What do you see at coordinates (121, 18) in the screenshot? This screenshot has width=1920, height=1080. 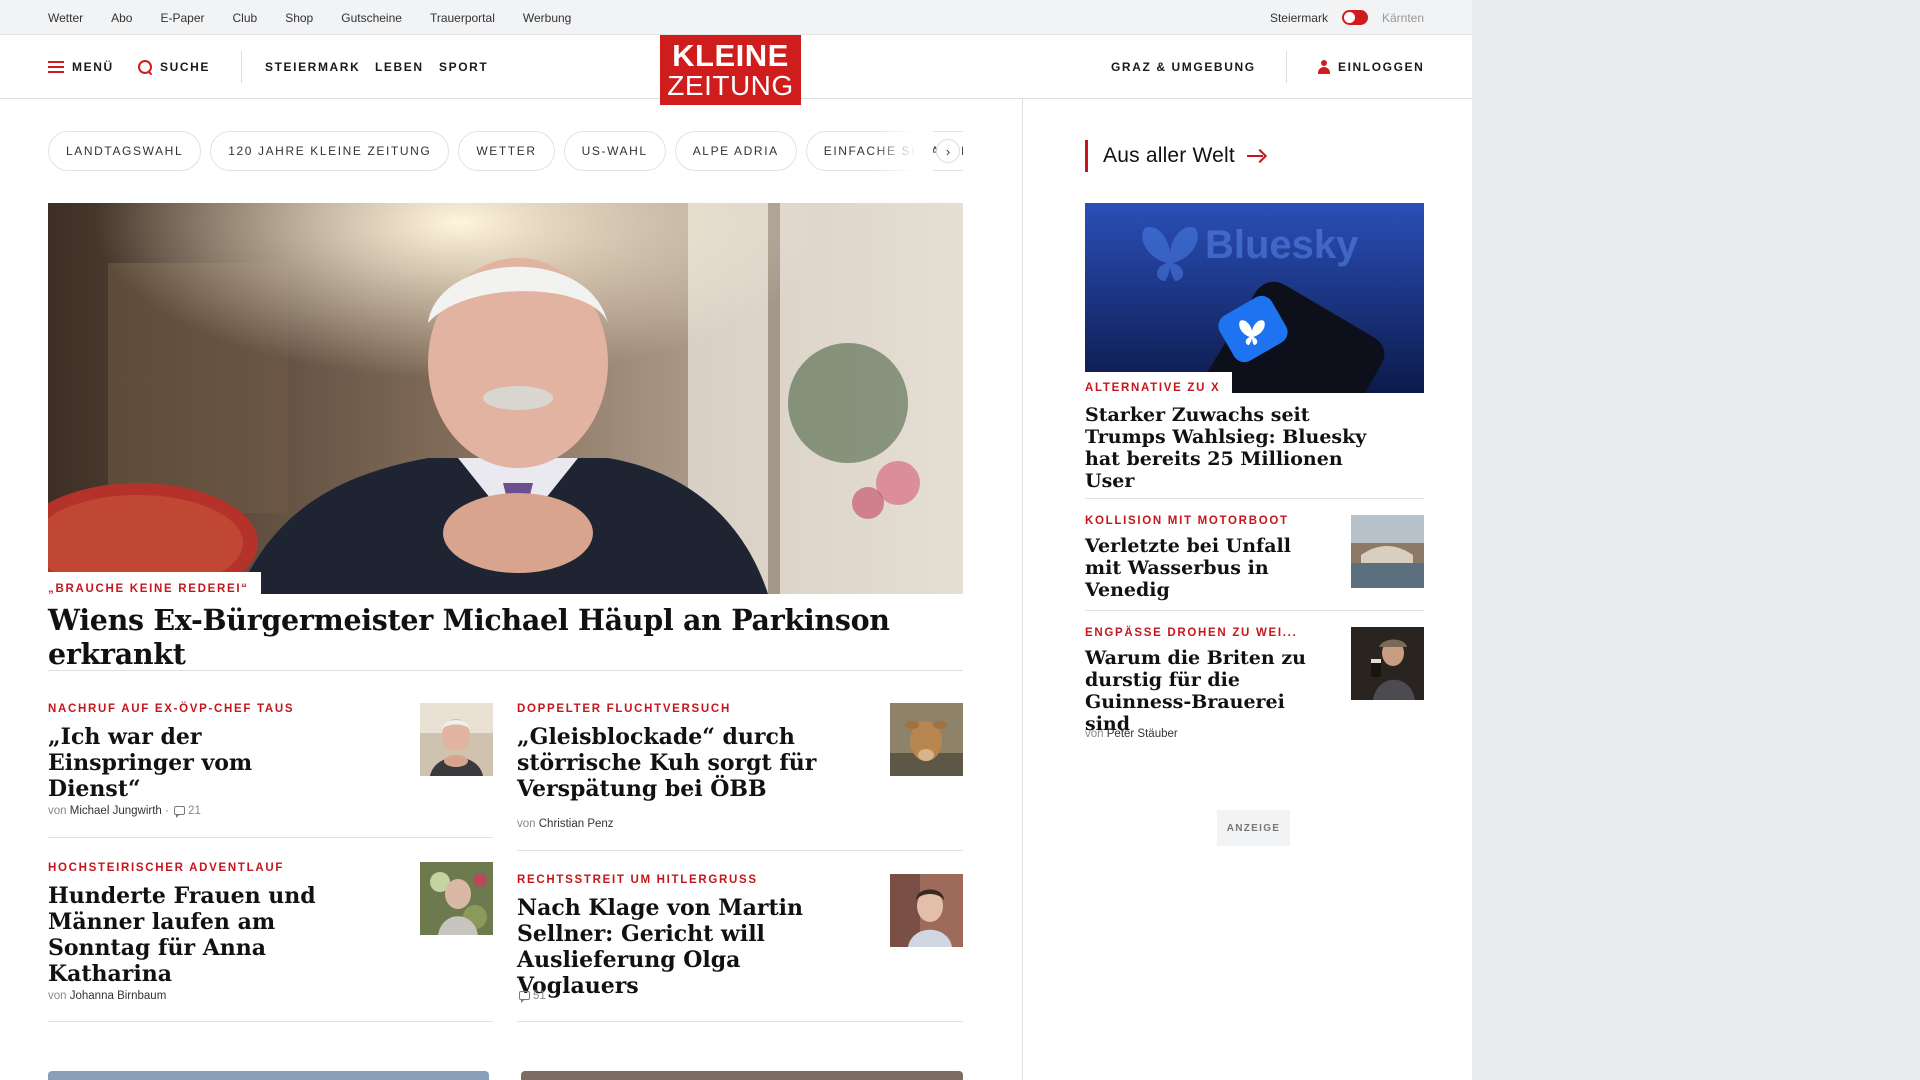 I see `utility-link-abo: Abo` at bounding box center [121, 18].